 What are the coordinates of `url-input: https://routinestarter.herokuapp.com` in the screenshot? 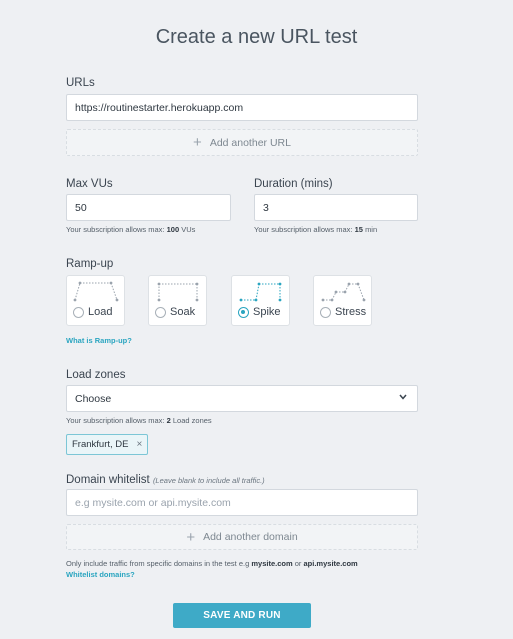 It's located at (242, 107).